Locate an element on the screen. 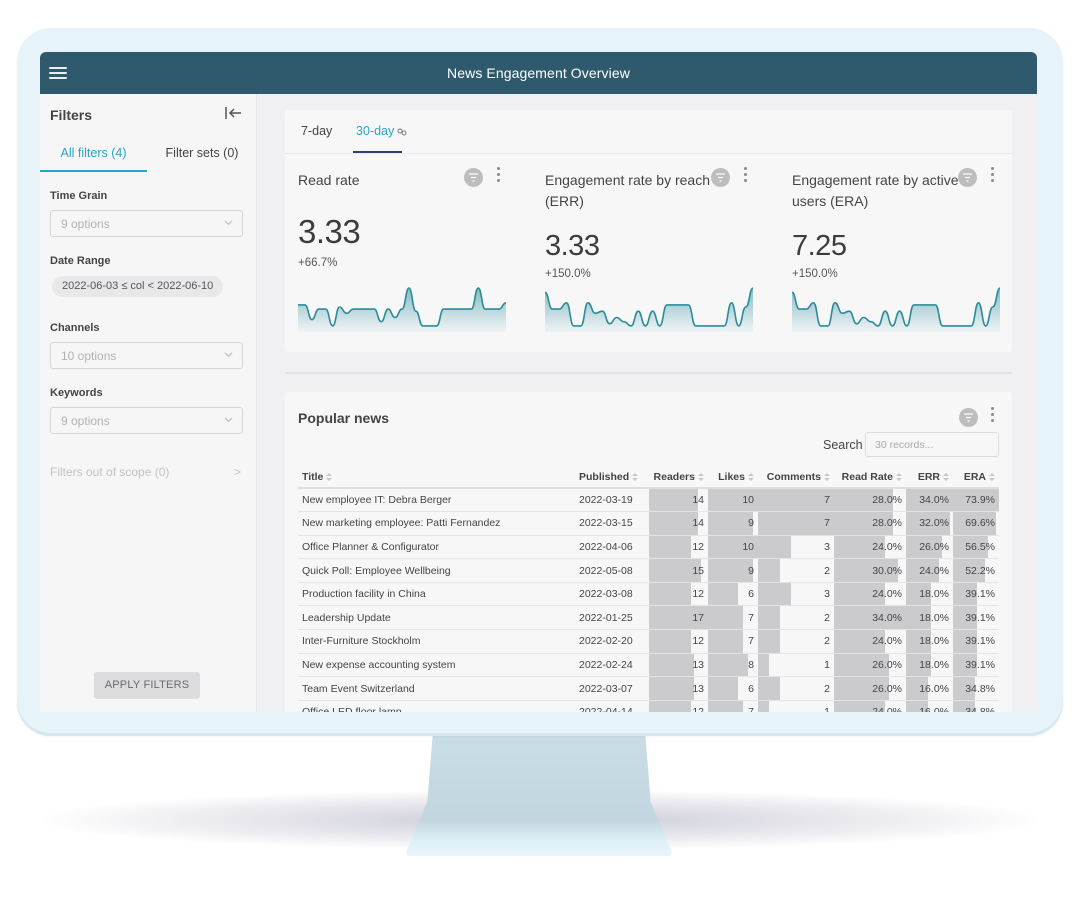  tab-7-day: 7-day is located at coordinates (316, 131).